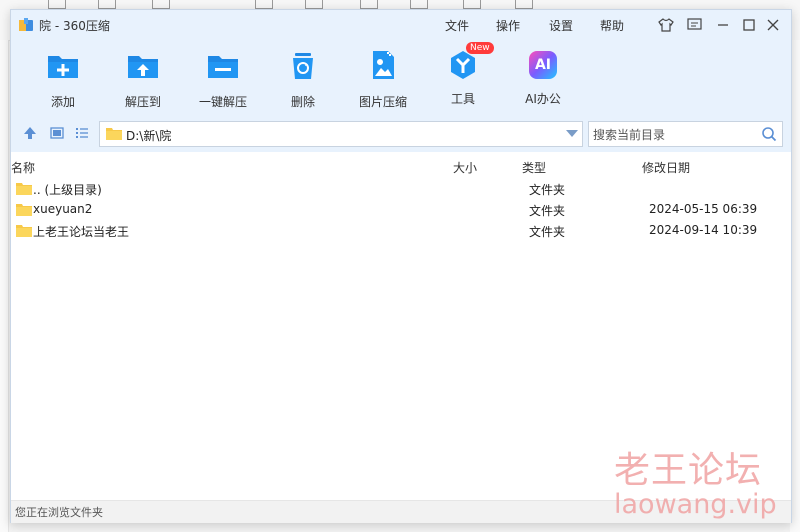 The width and height of the screenshot is (800, 532). I want to click on title-bar: 院 - 360压缩 文件 操作 设置 帮助, so click(401, 25).